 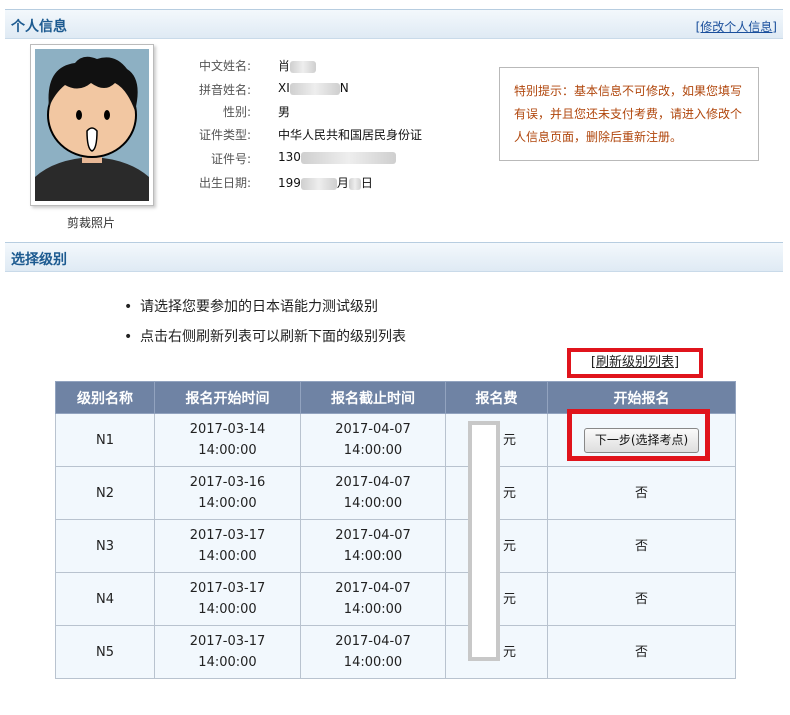 What do you see at coordinates (227, 440) in the screenshot?
I see `start-time-cell: 2017-03-14 14:00:00` at bounding box center [227, 440].